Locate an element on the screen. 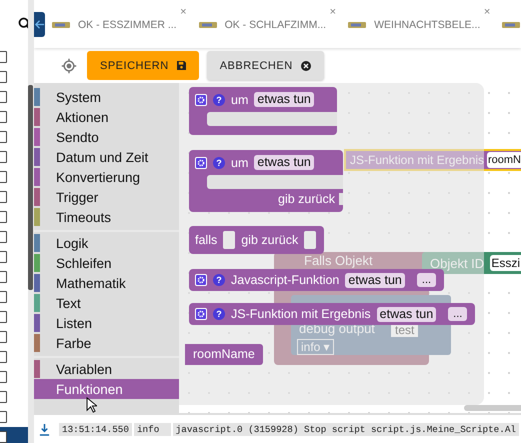 Image resolution: width=521 pixels, height=443 pixels. search-icon is located at coordinates (23, 23).